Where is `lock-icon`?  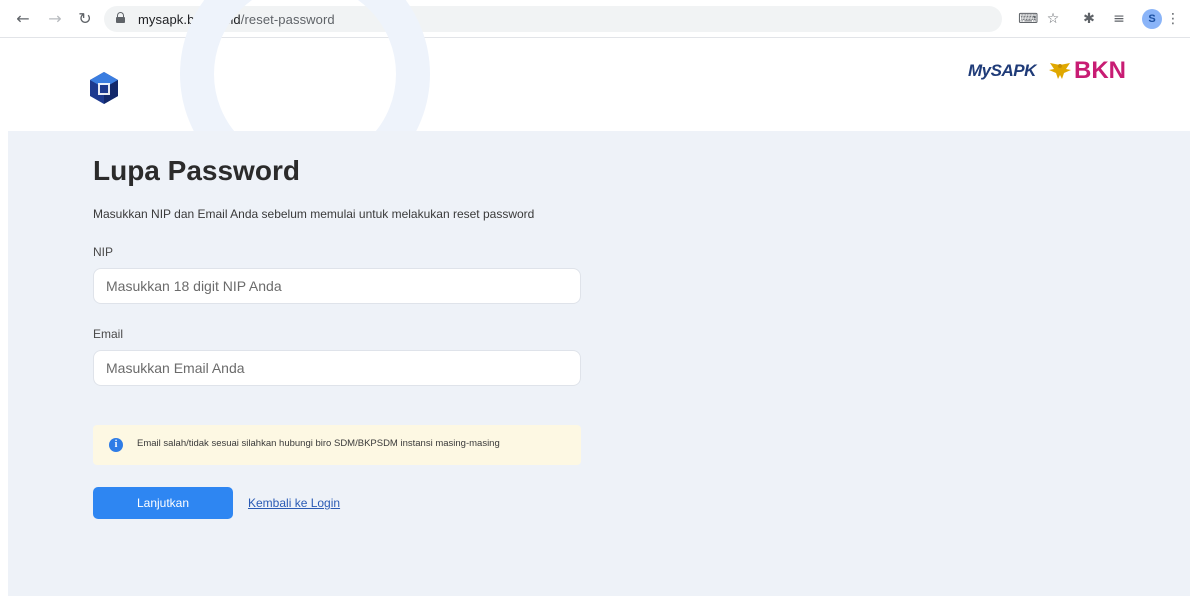 lock-icon is located at coordinates (120, 17).